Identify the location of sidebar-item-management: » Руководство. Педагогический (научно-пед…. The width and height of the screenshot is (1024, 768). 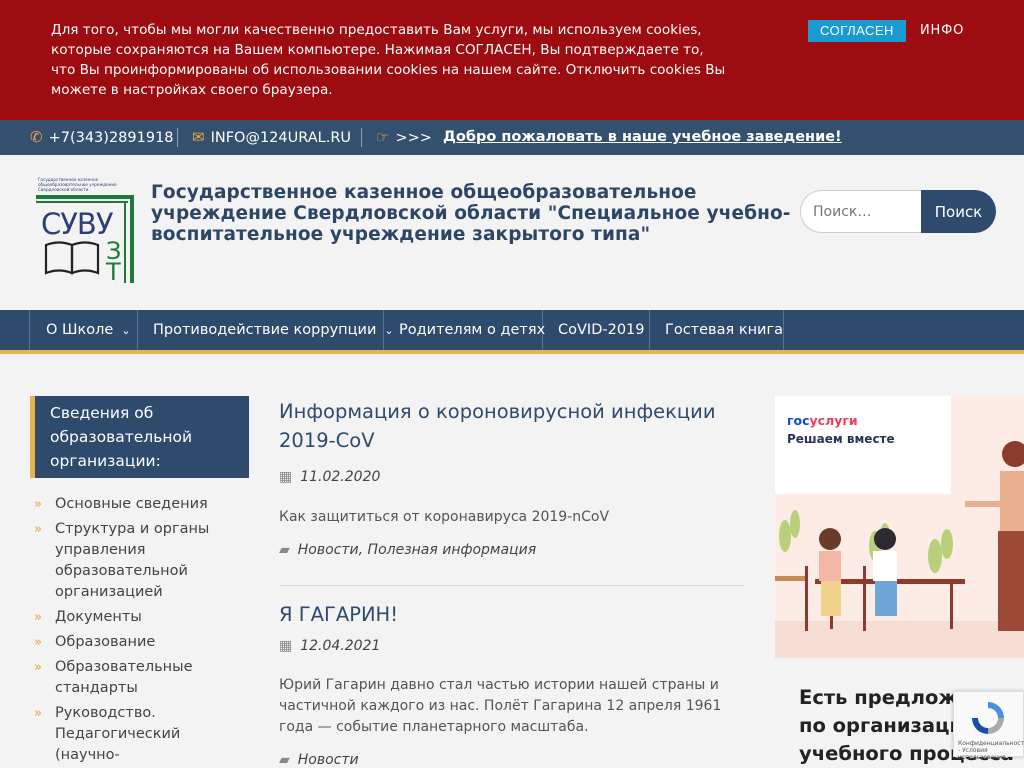
(141, 735).